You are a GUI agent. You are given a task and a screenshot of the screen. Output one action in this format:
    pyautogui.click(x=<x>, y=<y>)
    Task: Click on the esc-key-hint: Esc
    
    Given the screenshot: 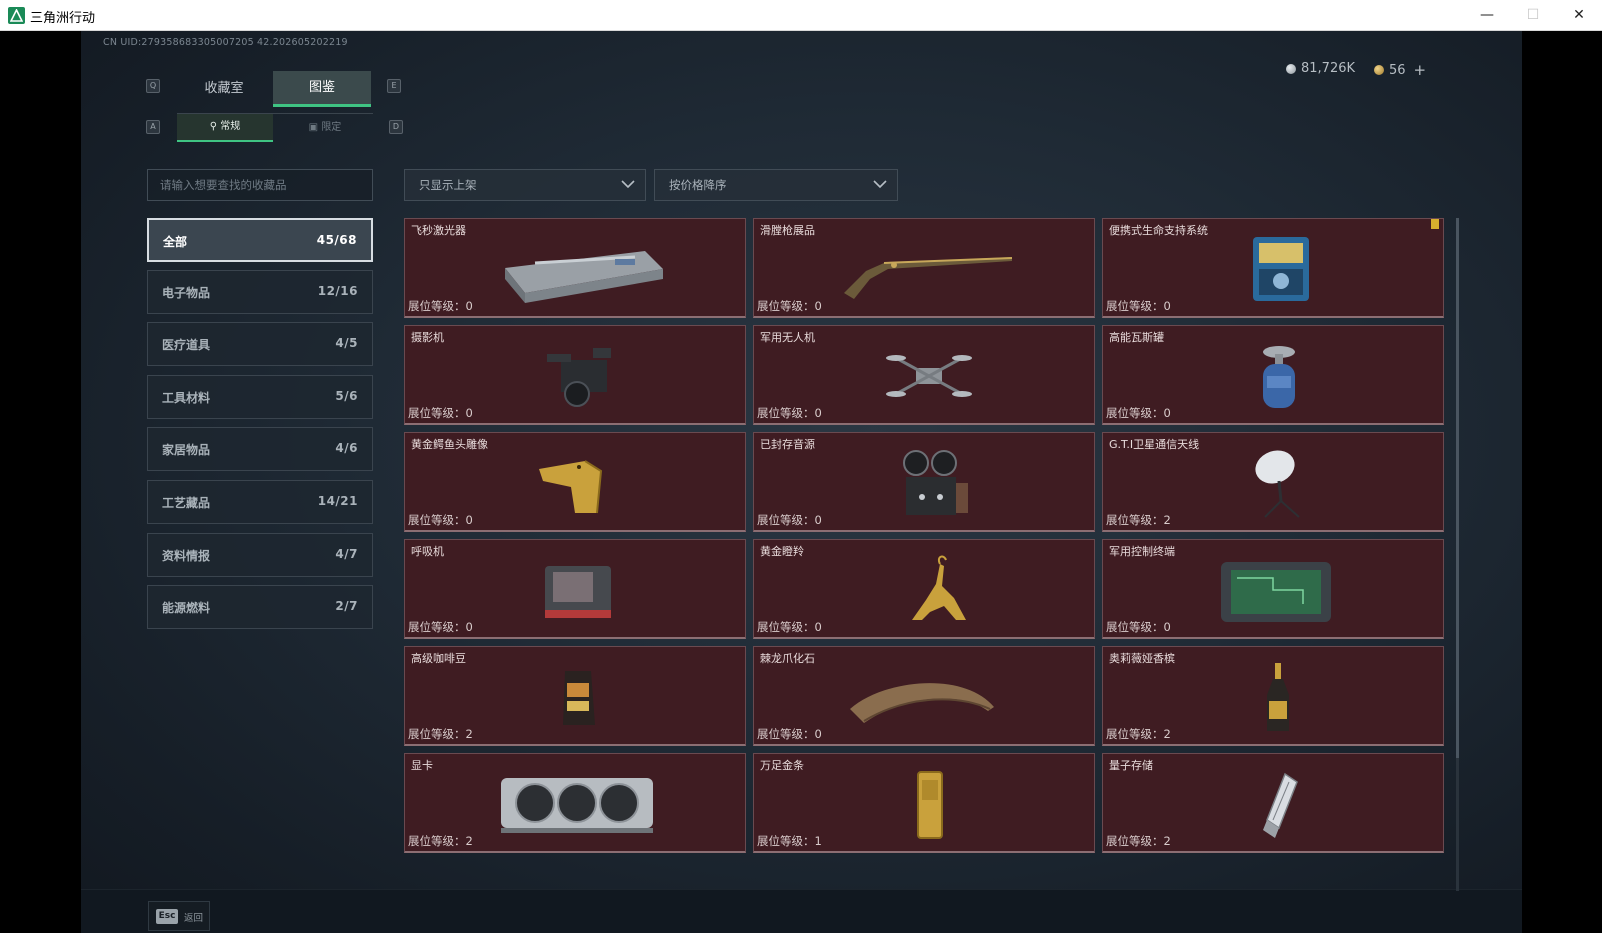 What is the action you would take?
    pyautogui.click(x=167, y=916)
    